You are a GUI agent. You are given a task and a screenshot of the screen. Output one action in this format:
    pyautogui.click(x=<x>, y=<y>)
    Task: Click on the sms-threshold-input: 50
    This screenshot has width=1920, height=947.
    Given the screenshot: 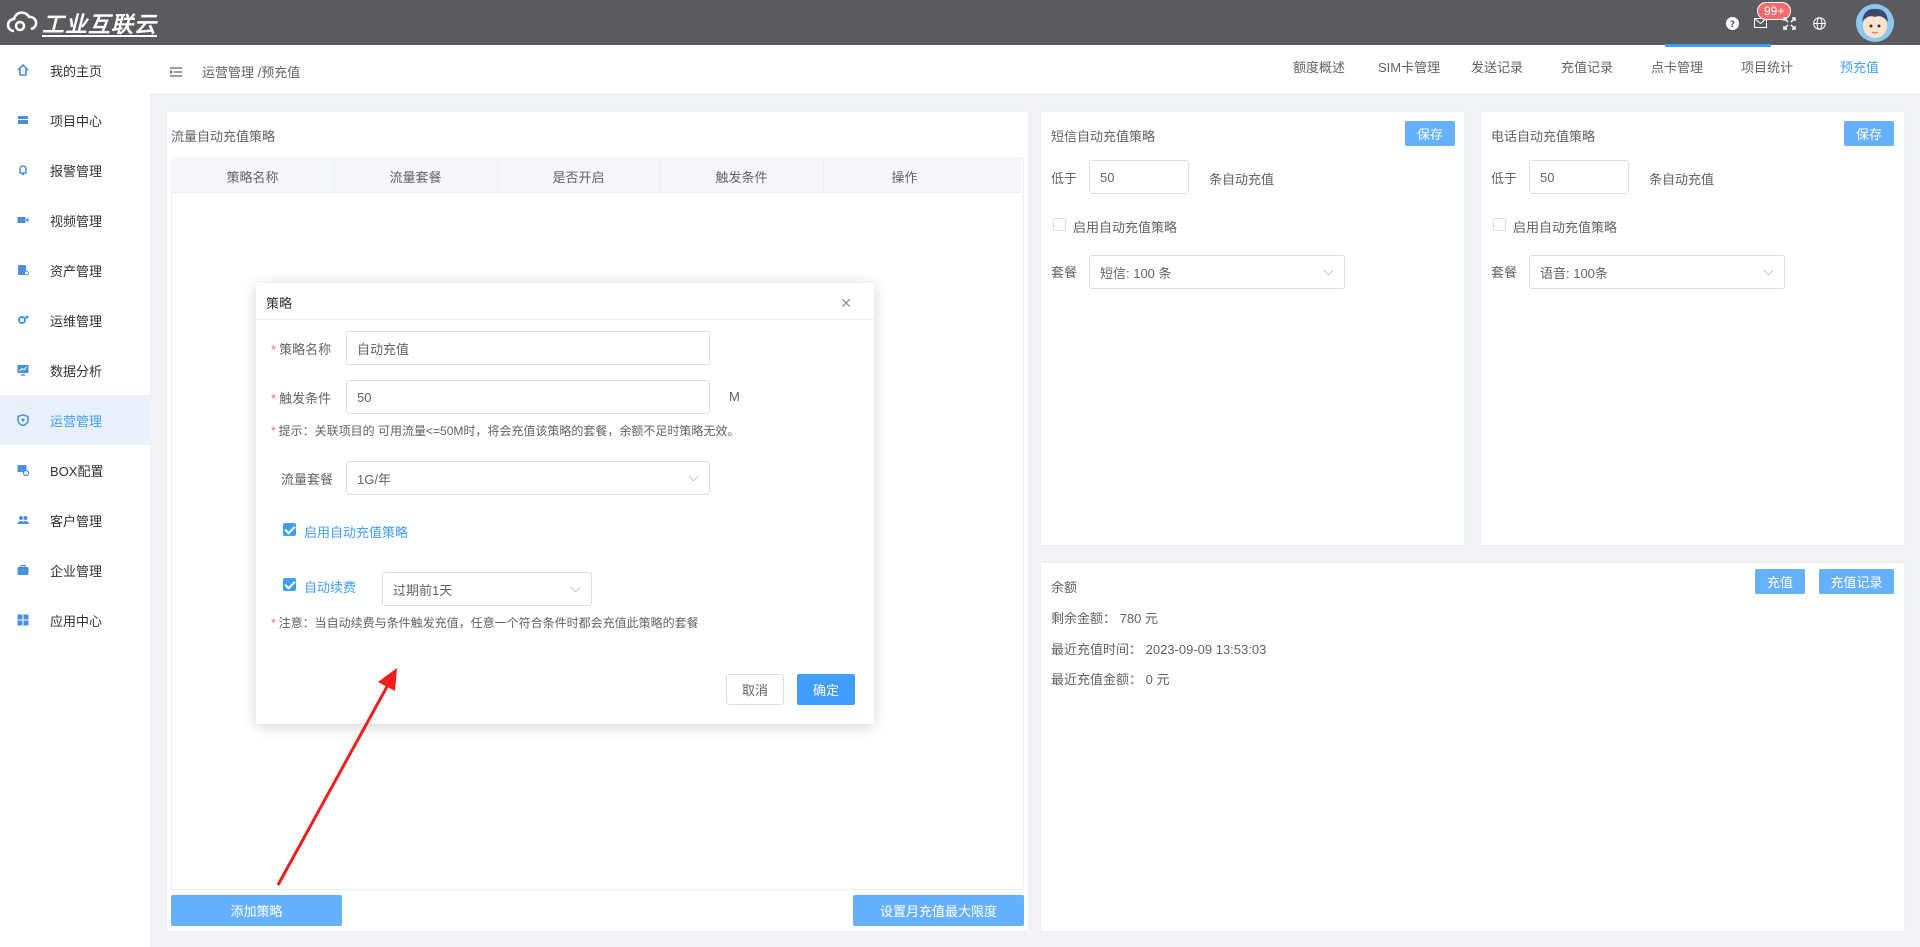 What is the action you would take?
    pyautogui.click(x=1139, y=177)
    